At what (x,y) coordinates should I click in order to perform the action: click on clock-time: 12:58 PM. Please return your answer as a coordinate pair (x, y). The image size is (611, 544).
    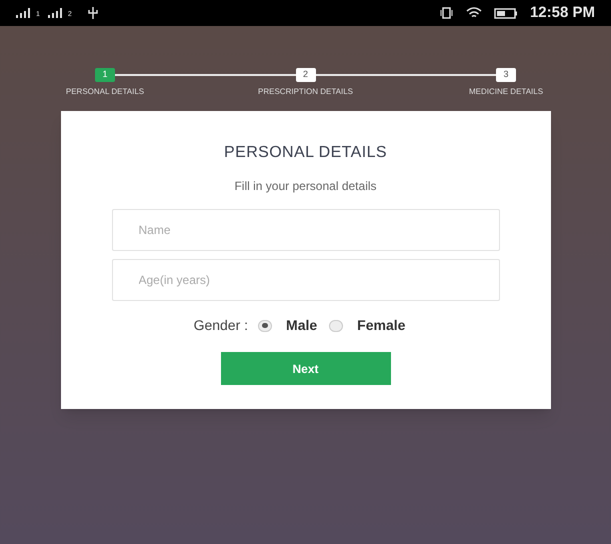
    Looking at the image, I should click on (562, 12).